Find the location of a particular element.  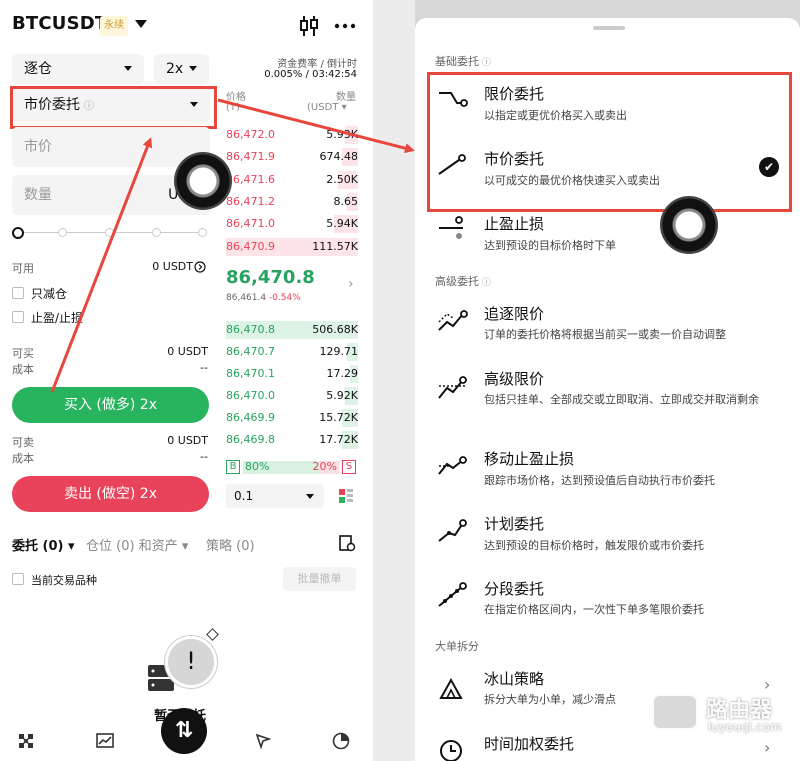

slider-handle is located at coordinates (18, 233).